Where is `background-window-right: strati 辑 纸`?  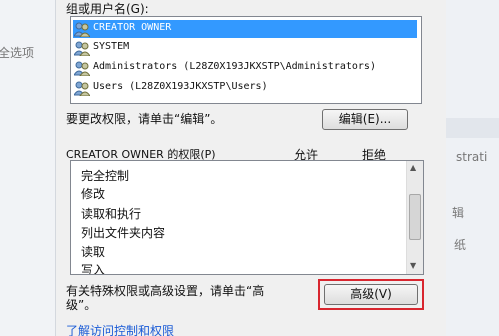
background-window-right: strati 辑 纸 is located at coordinates (472, 168).